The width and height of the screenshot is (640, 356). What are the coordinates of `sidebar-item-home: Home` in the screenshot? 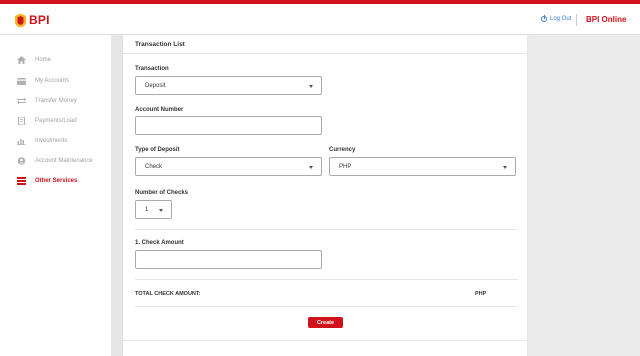 It's located at (34, 60).